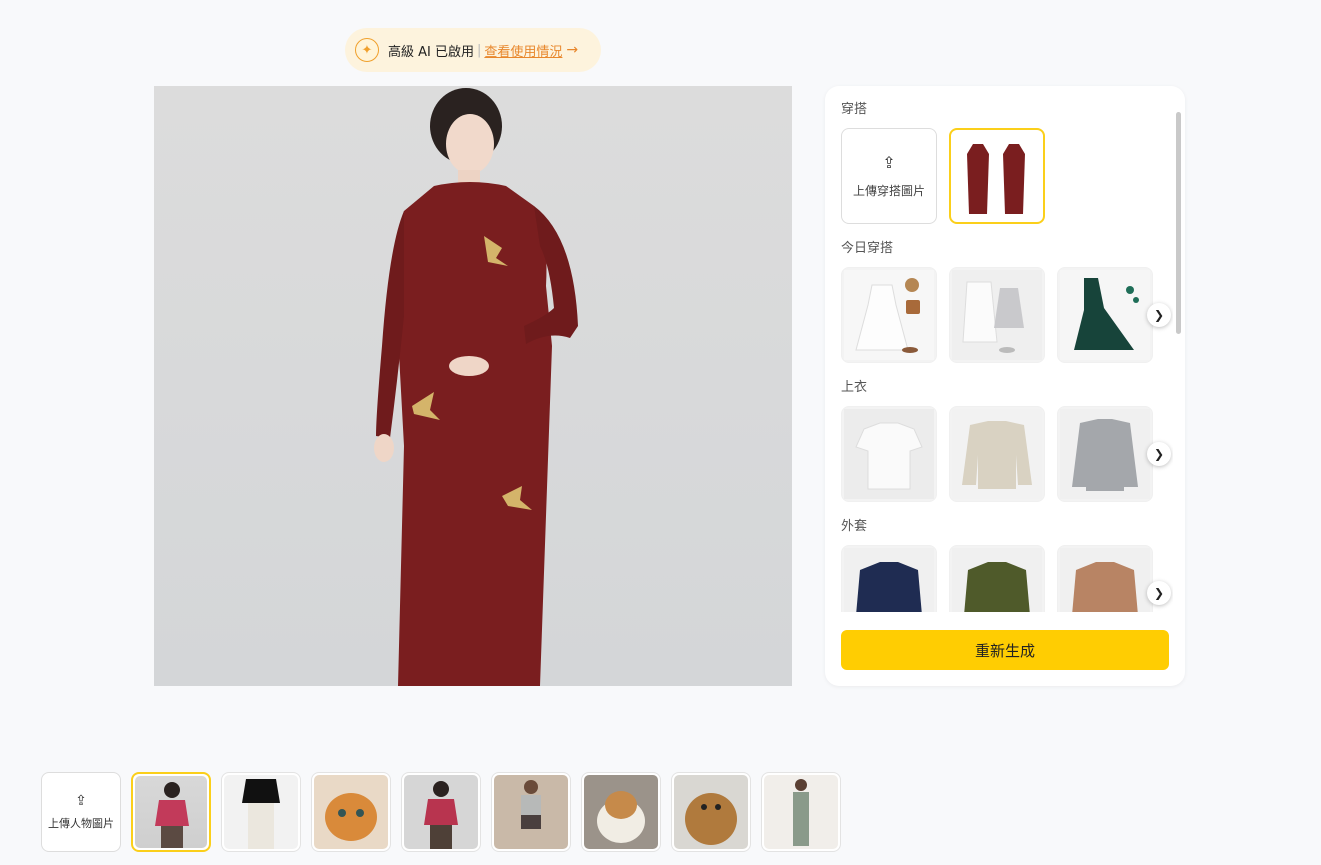 The height and width of the screenshot is (865, 1321). What do you see at coordinates (351, 817) in the screenshot?
I see `orange-cat-image` at bounding box center [351, 817].